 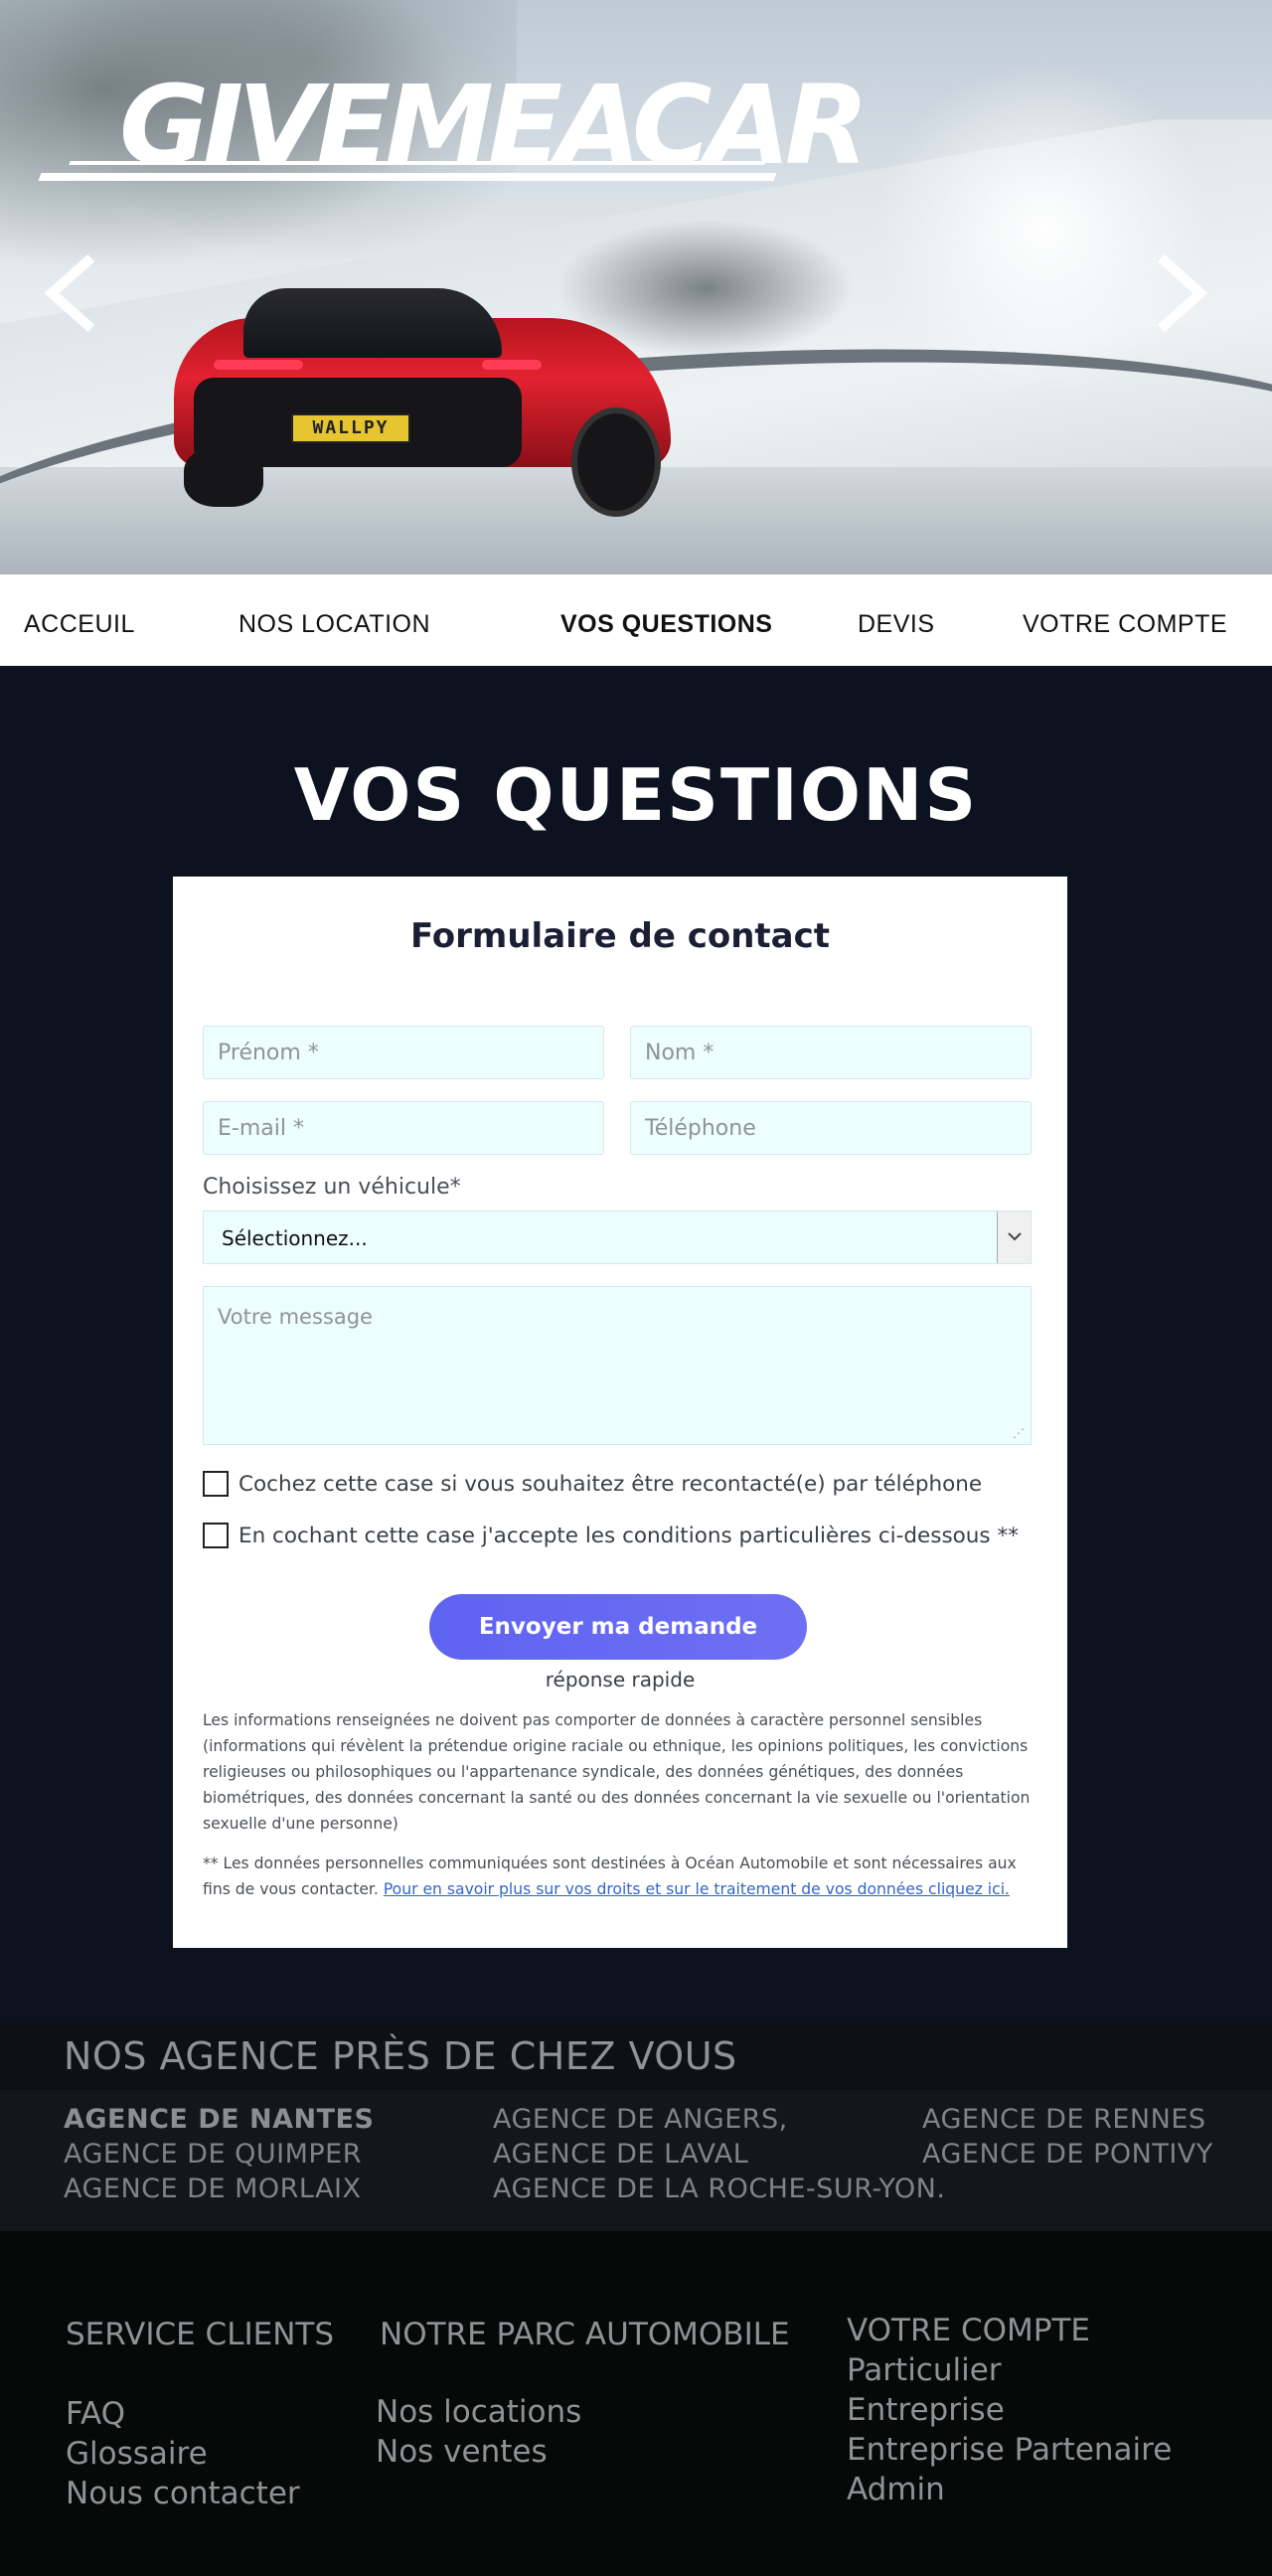 I want to click on lastname-field: Nom *, so click(x=831, y=1052).